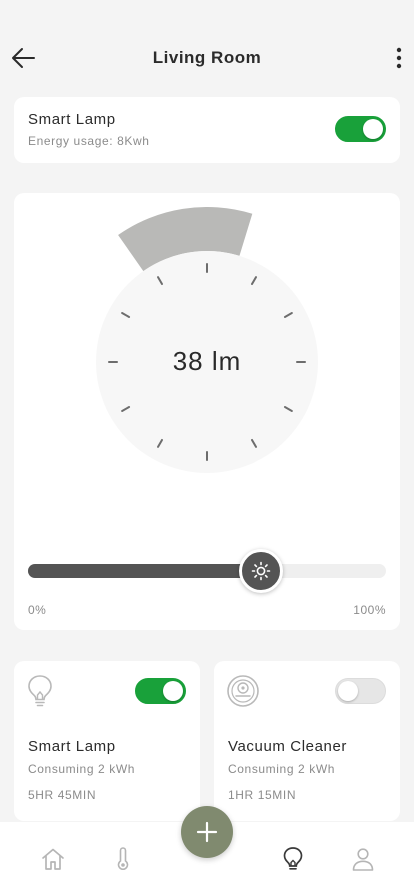 The width and height of the screenshot is (414, 896). What do you see at coordinates (360, 691) in the screenshot?
I see `vacuum-cleaner-toggle` at bounding box center [360, 691].